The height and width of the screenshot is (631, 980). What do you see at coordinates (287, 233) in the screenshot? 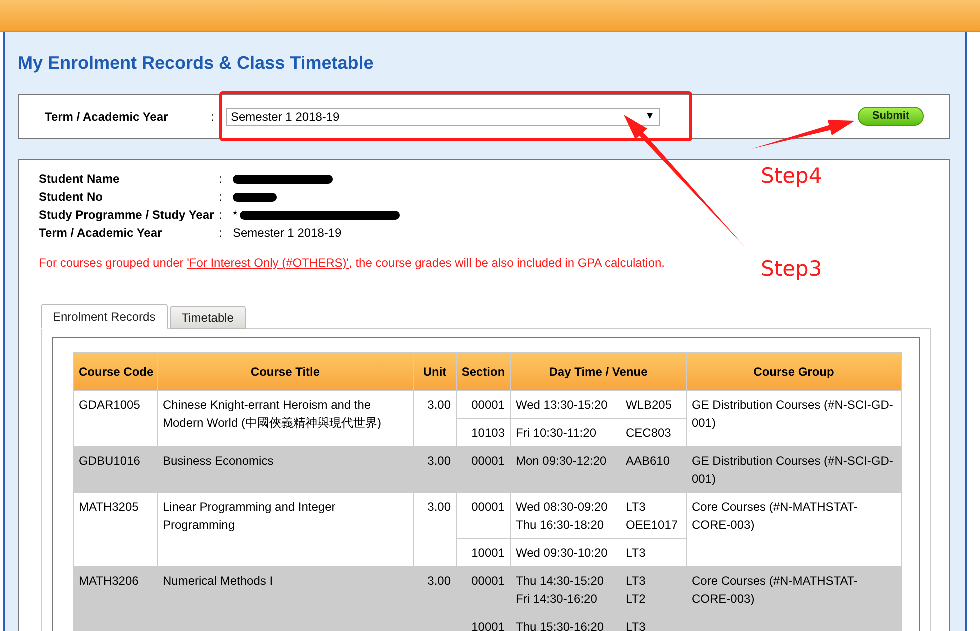
I see `field-value: Semester 1 2018-19` at bounding box center [287, 233].